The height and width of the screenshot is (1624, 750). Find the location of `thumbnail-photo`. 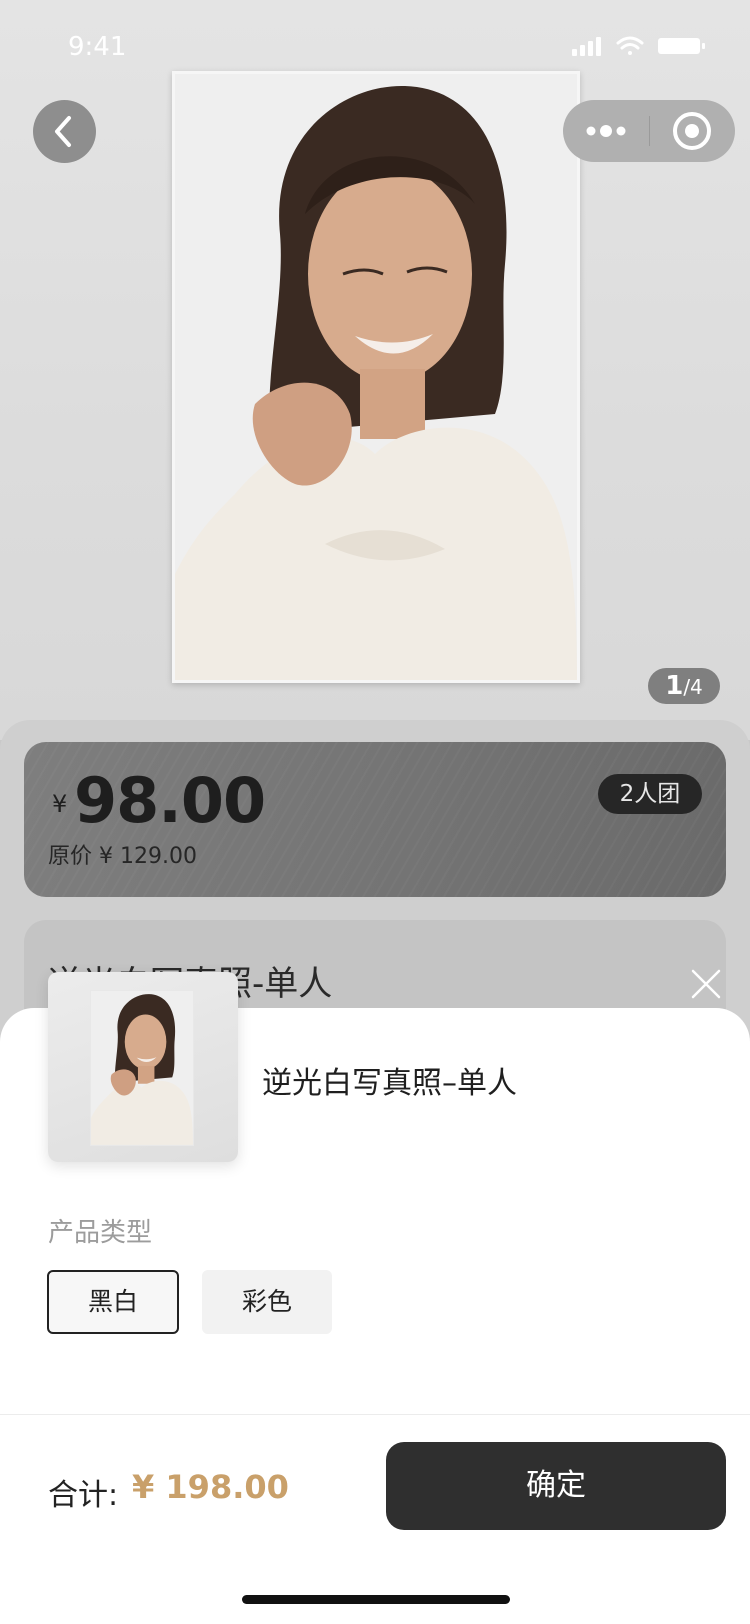

thumbnail-photo is located at coordinates (142, 1068).